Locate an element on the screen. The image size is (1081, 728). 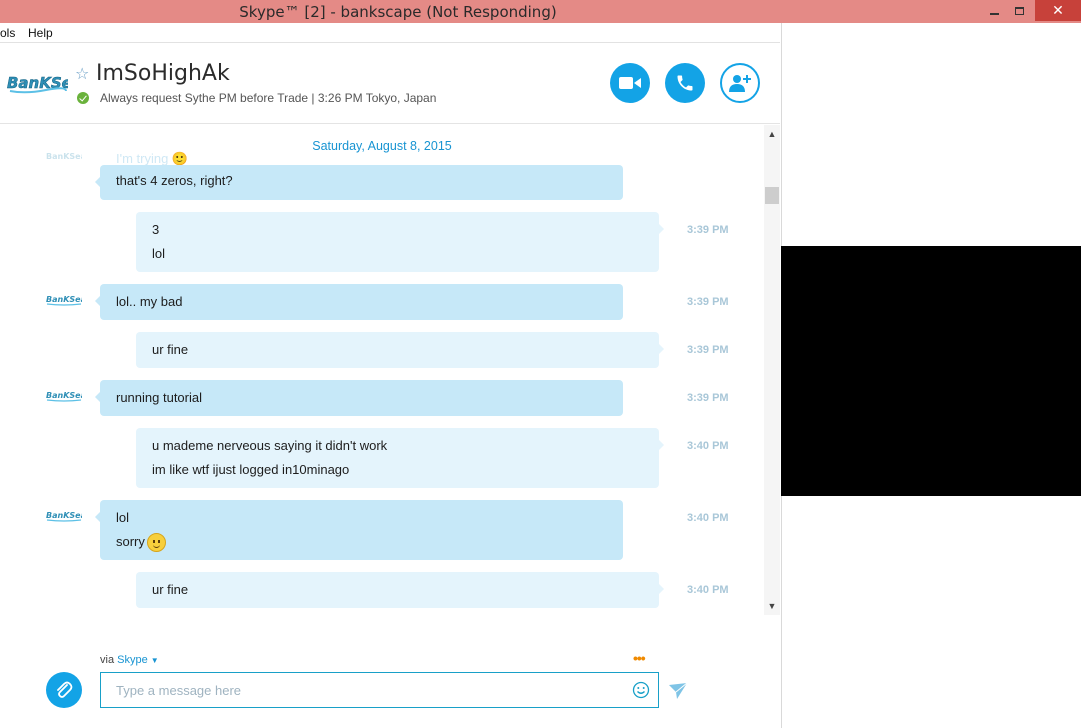
add-contact-button is located at coordinates (740, 83).